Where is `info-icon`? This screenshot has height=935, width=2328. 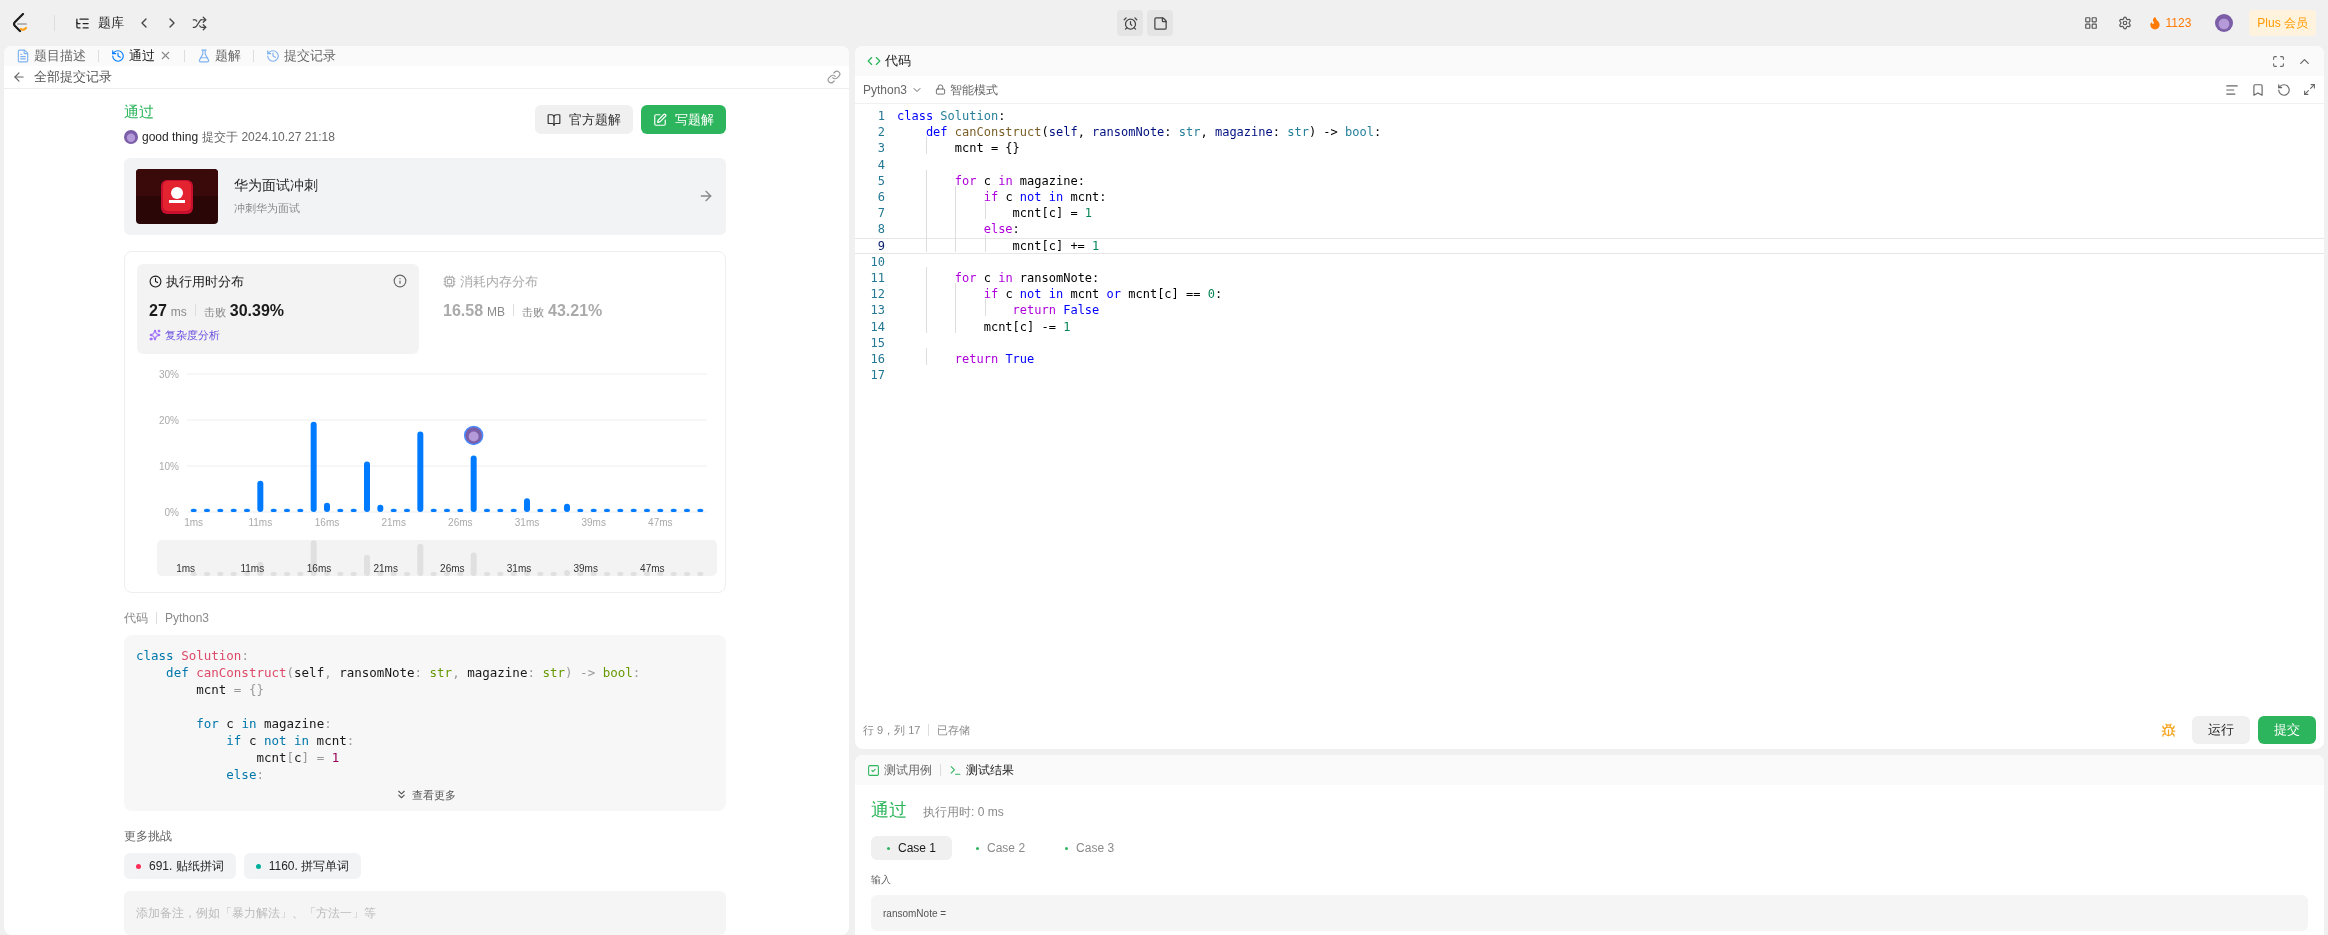
info-icon is located at coordinates (400, 281).